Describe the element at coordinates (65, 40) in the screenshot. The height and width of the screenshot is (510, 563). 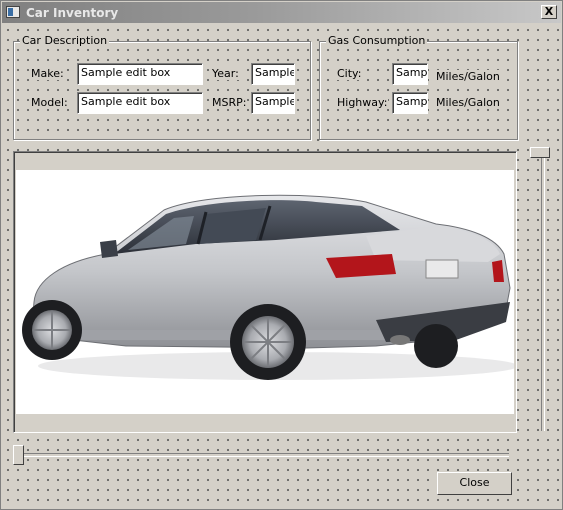
I see `car-description-title: Car Description` at that location.